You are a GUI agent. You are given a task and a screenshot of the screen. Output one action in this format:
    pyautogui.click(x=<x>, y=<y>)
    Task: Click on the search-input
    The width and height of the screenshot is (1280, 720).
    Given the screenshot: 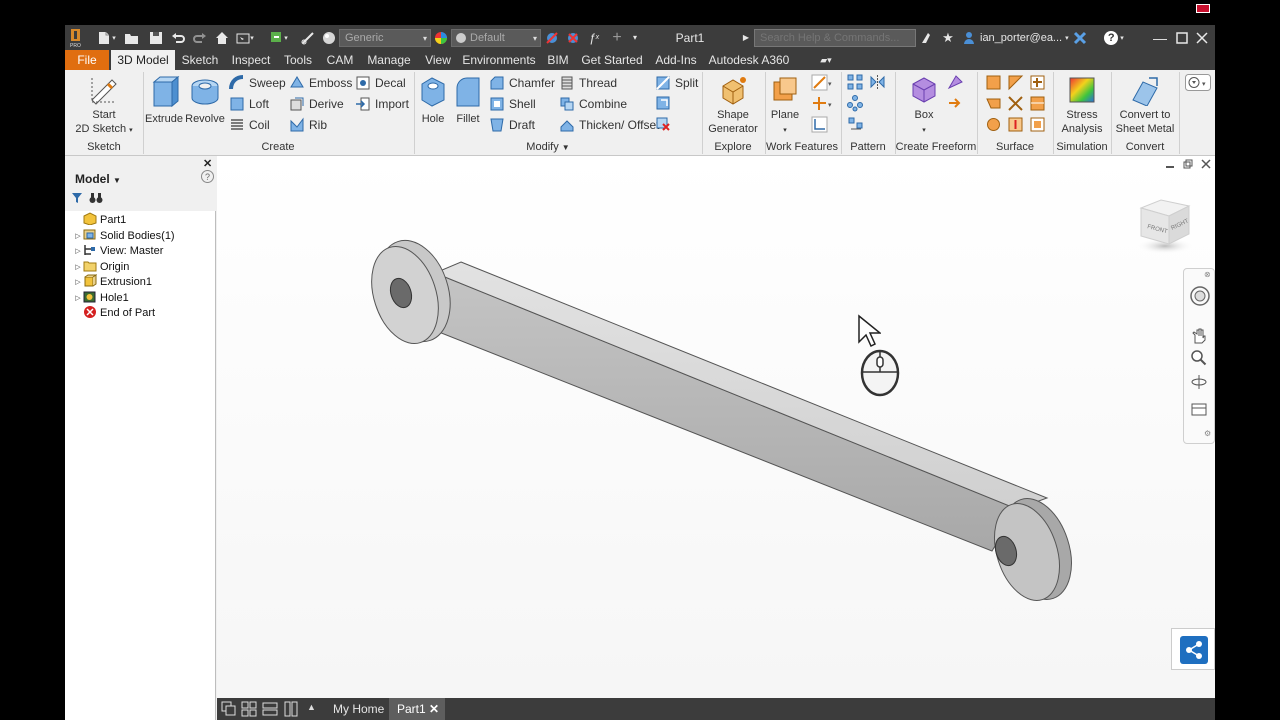 What is the action you would take?
    pyautogui.click(x=835, y=38)
    